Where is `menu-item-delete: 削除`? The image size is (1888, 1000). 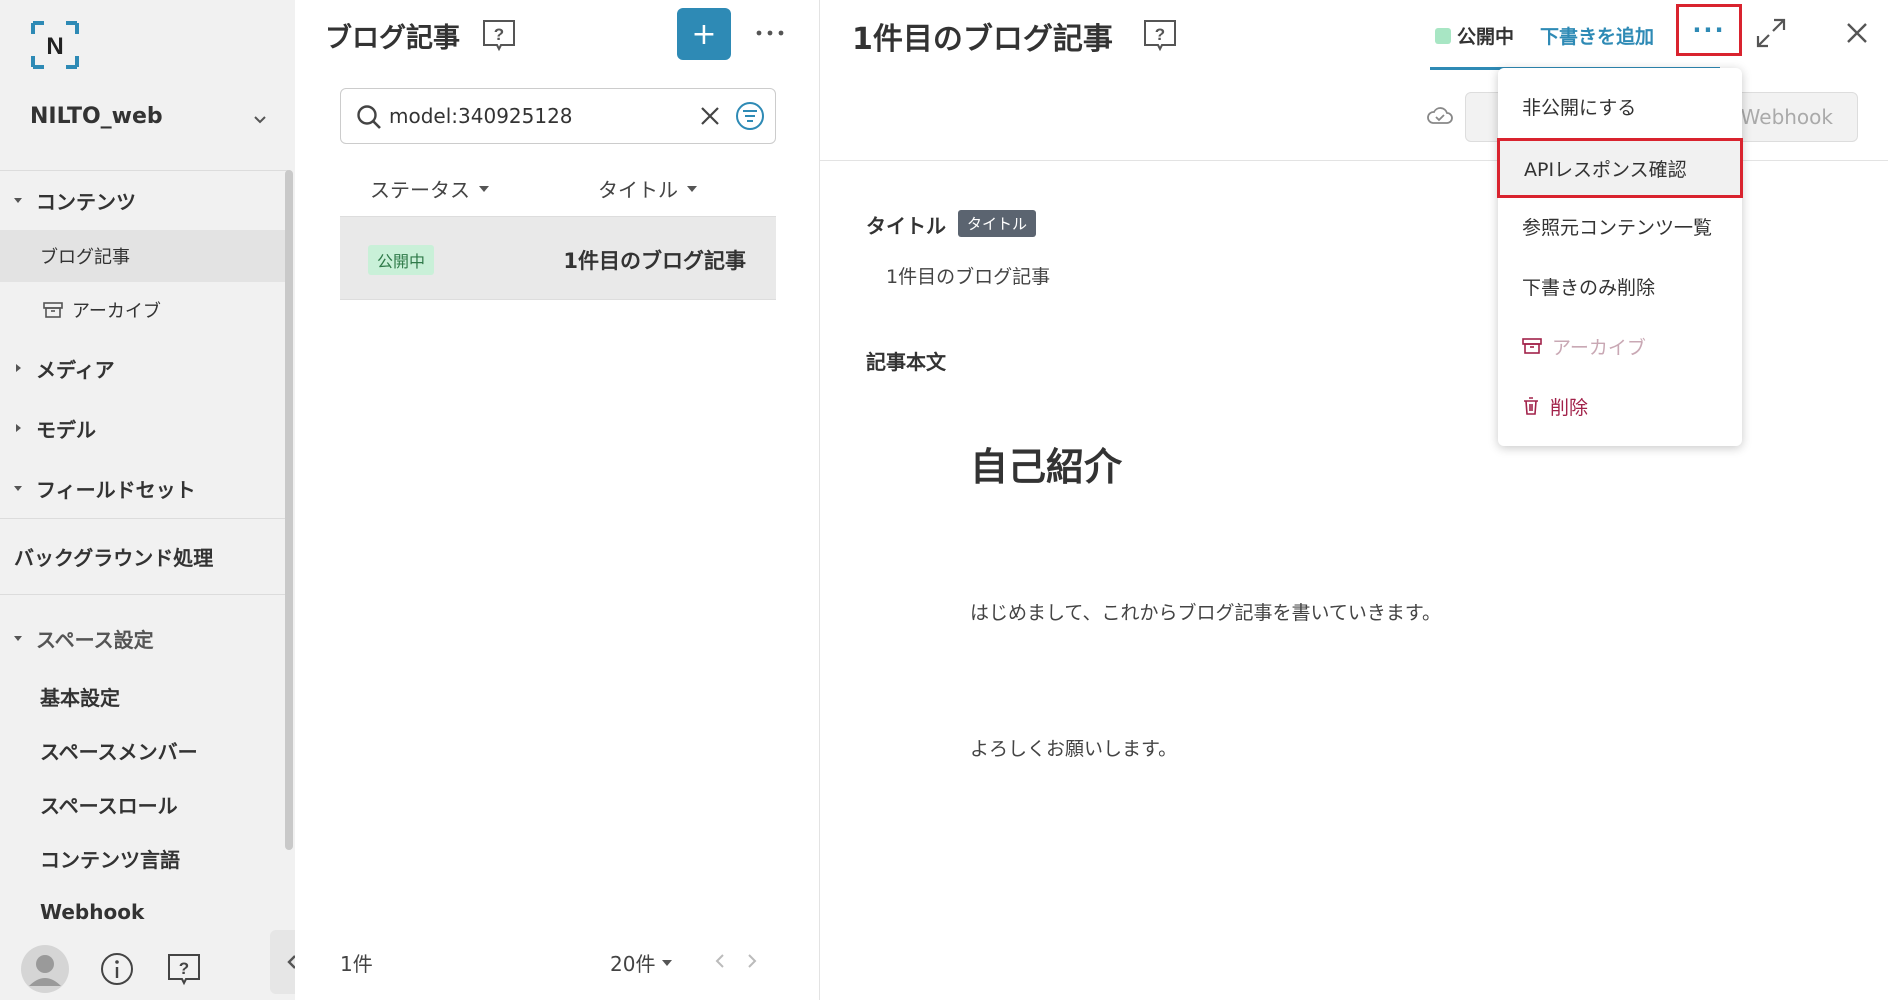 menu-item-delete: 削除 is located at coordinates (1620, 406).